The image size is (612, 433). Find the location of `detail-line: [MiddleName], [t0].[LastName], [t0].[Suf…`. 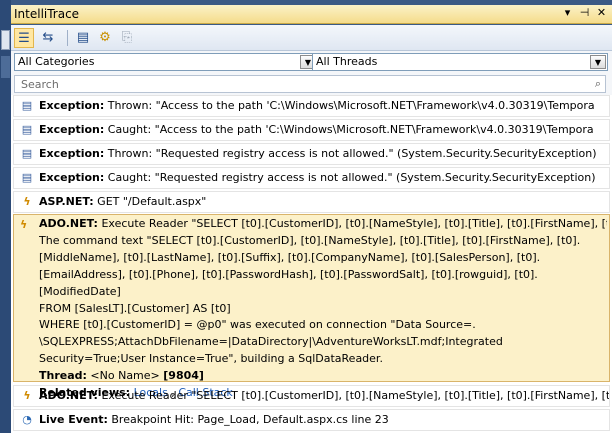

detail-line: [MiddleName], [t0].[LastName], [t0].[Suf… is located at coordinates (290, 257).